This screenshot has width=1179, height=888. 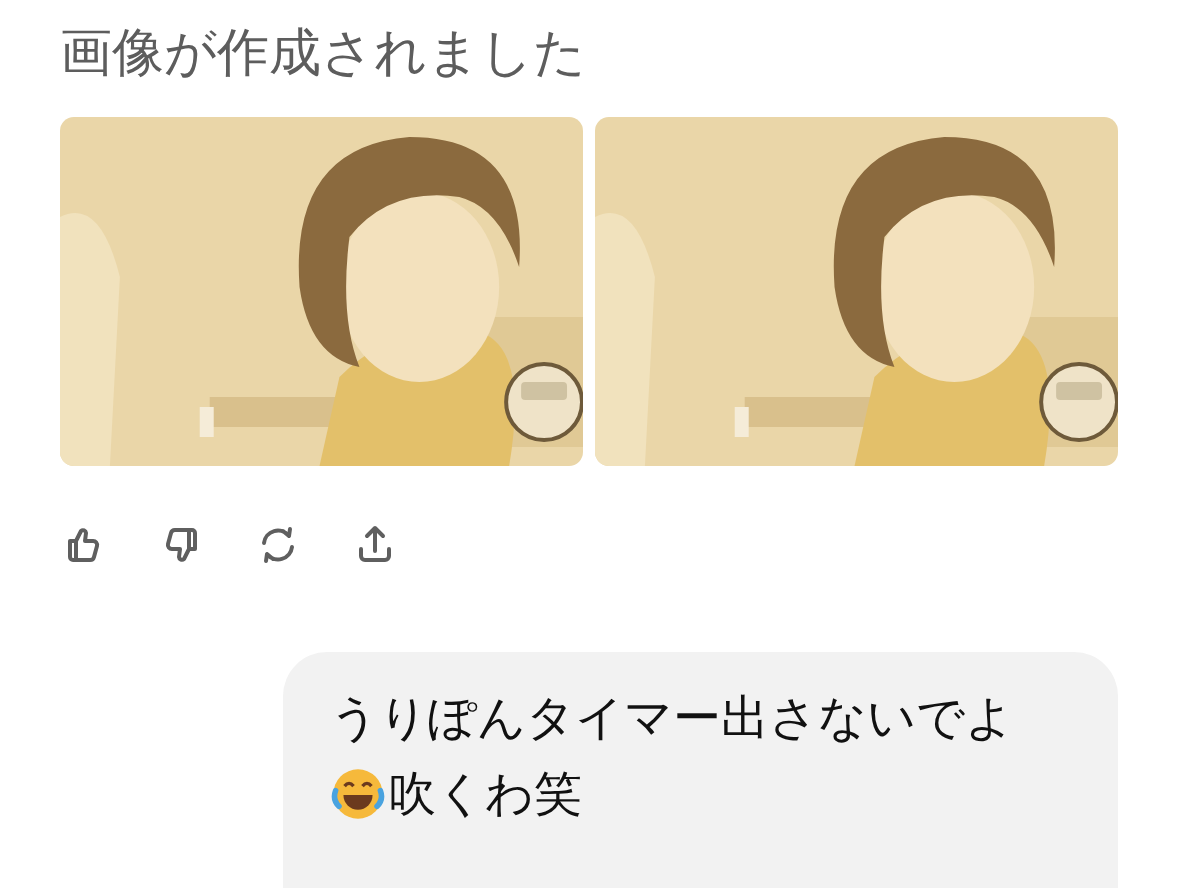 I want to click on laughing-emoji-icon, so click(x=358, y=794).